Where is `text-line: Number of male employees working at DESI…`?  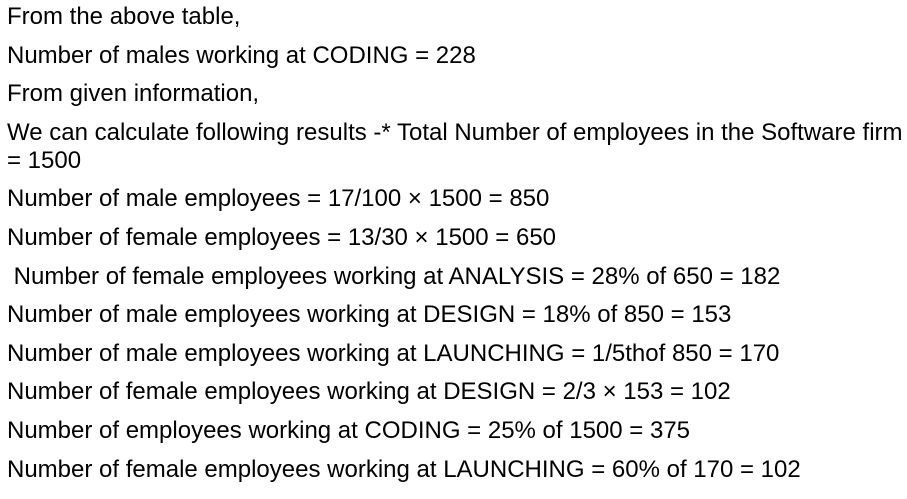
text-line: Number of male employees working at DESI… is located at coordinates (369, 315).